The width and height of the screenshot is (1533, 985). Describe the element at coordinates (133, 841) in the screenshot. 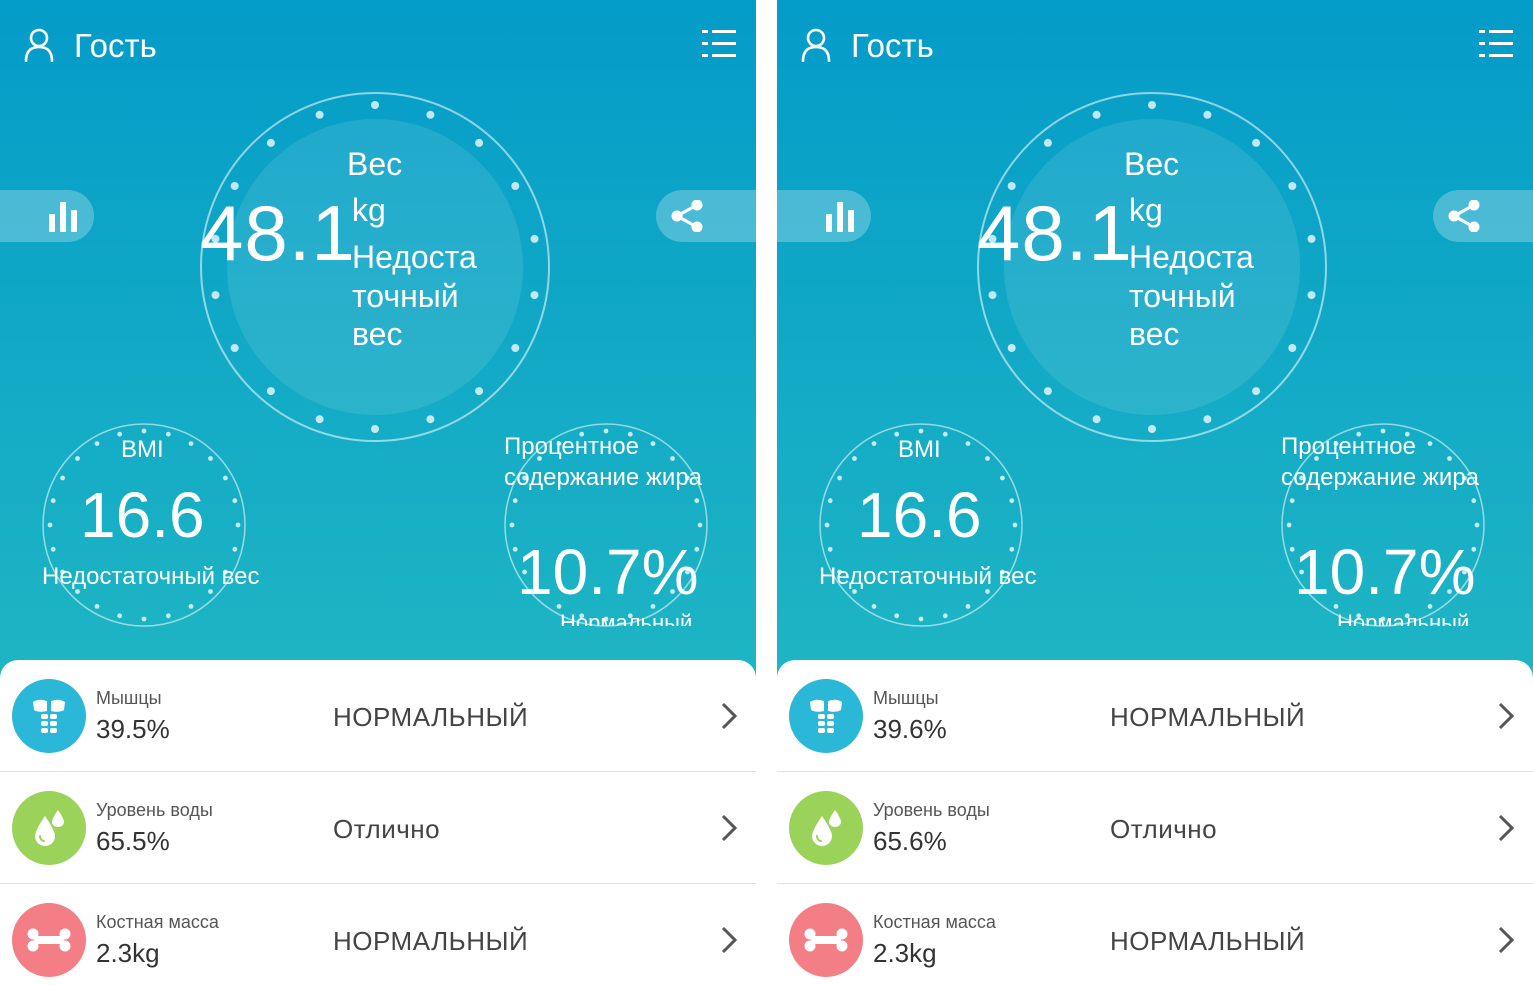

I see `water-value: 65.5%` at that location.